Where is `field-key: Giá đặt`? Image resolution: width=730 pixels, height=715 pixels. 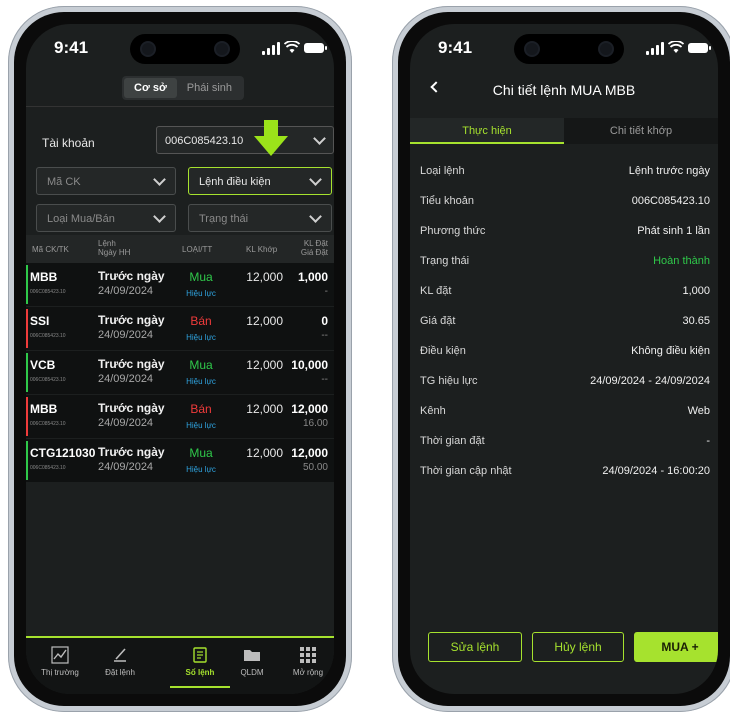
field-key: Giá đặt is located at coordinates (438, 321).